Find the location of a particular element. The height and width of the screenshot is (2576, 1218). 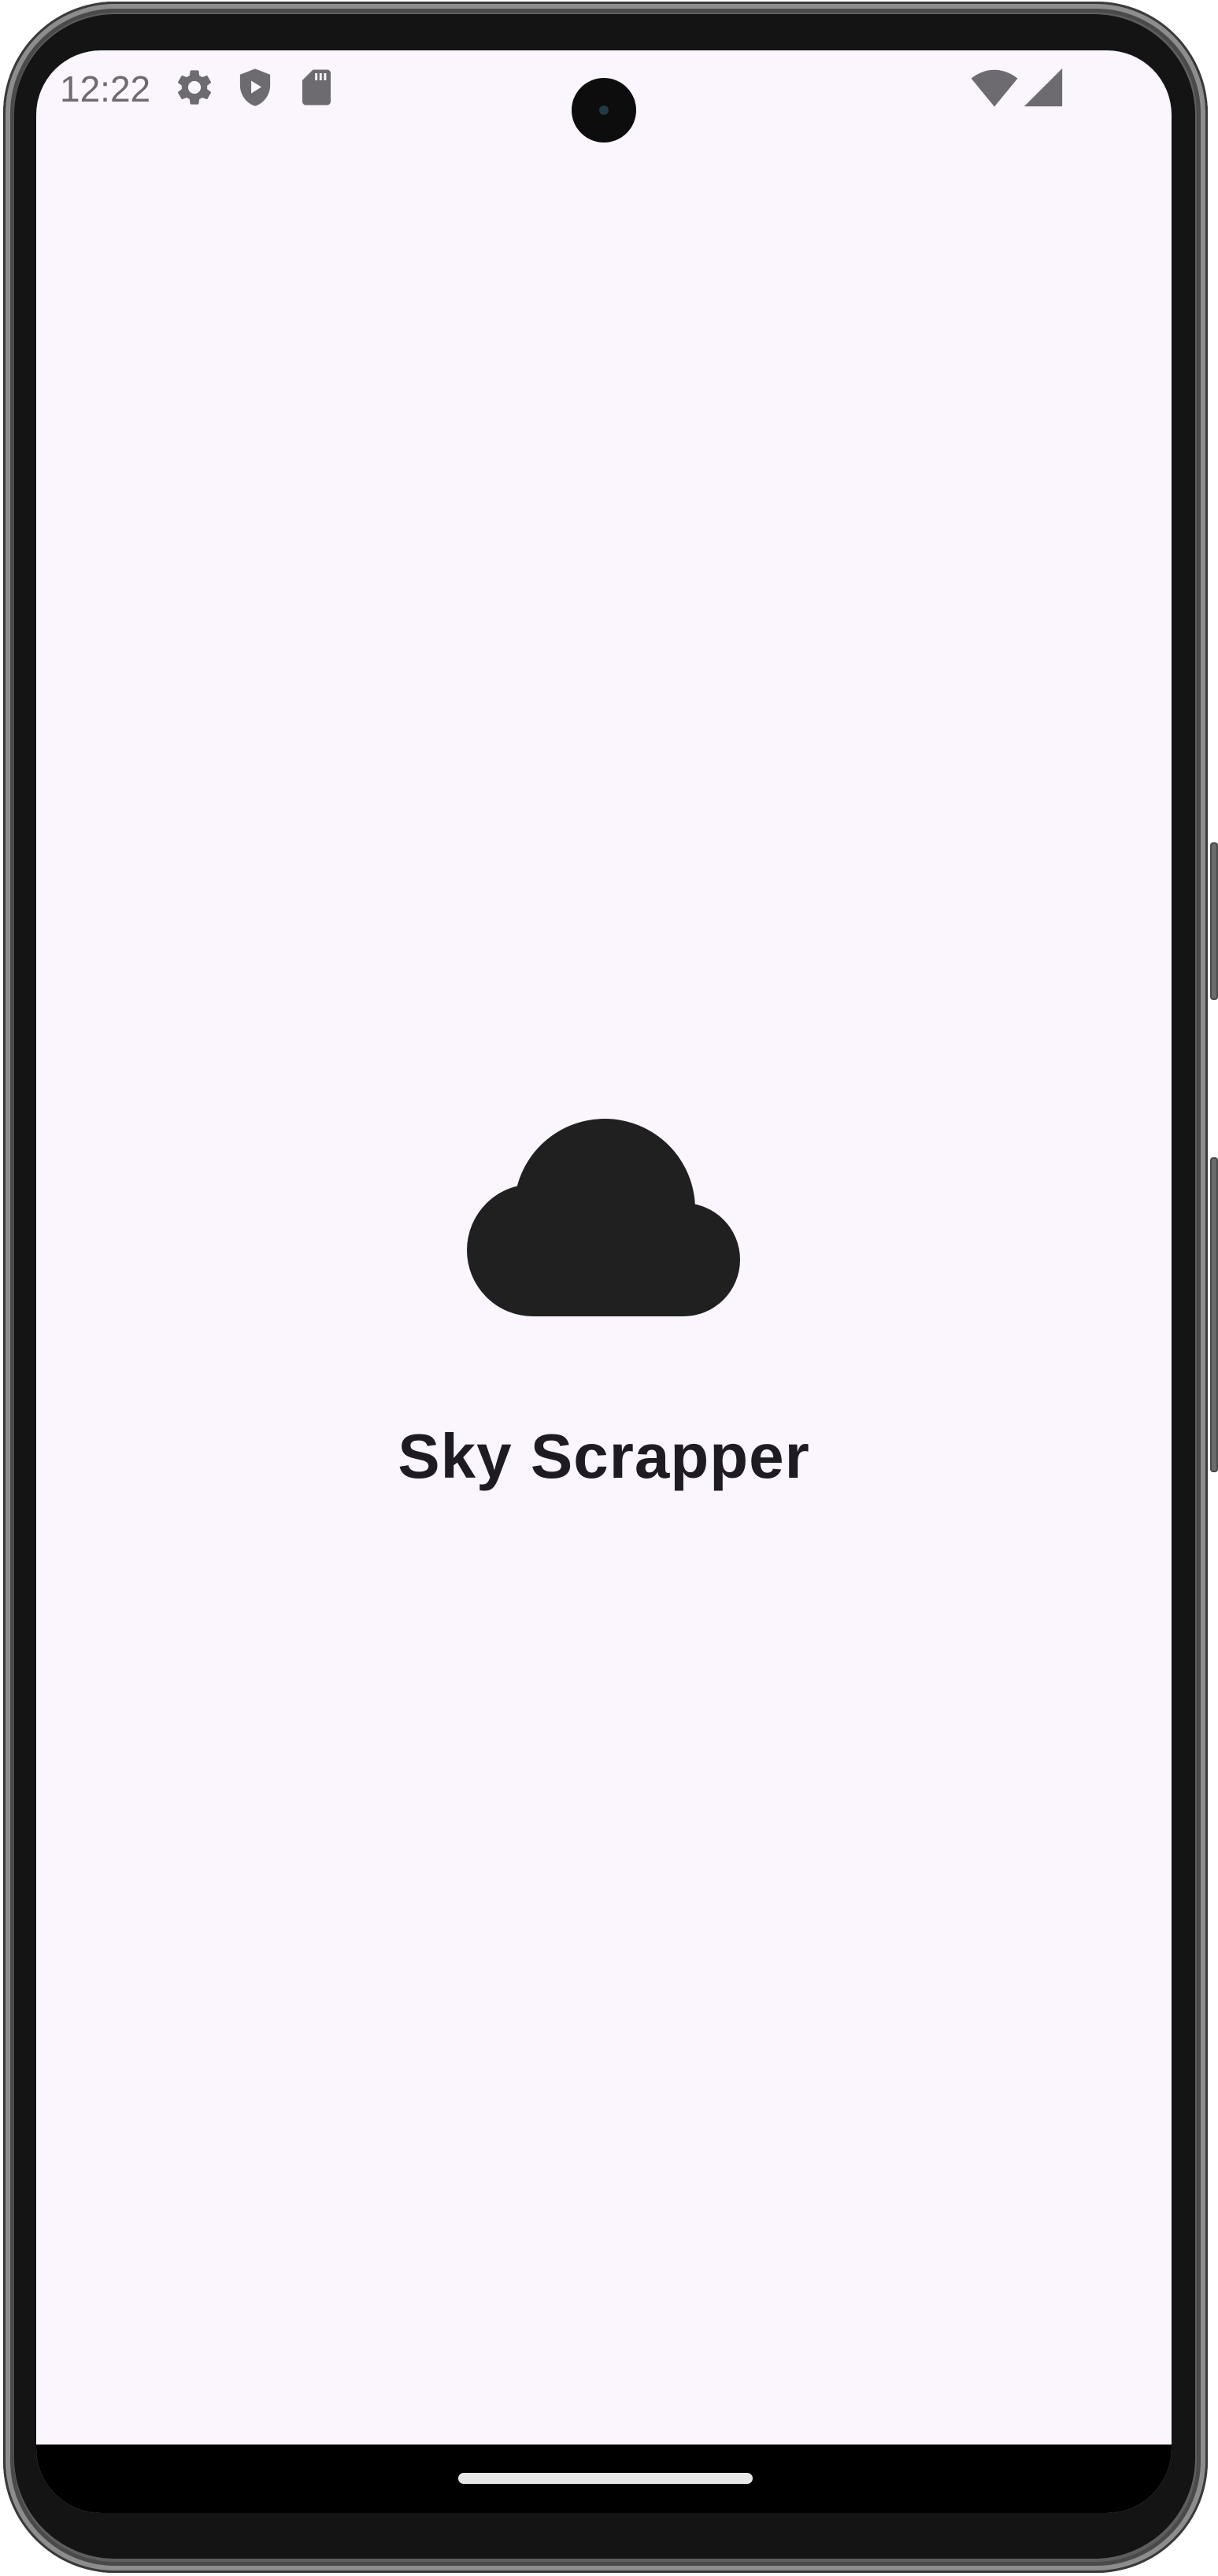

navigation-bar is located at coordinates (604, 2479).